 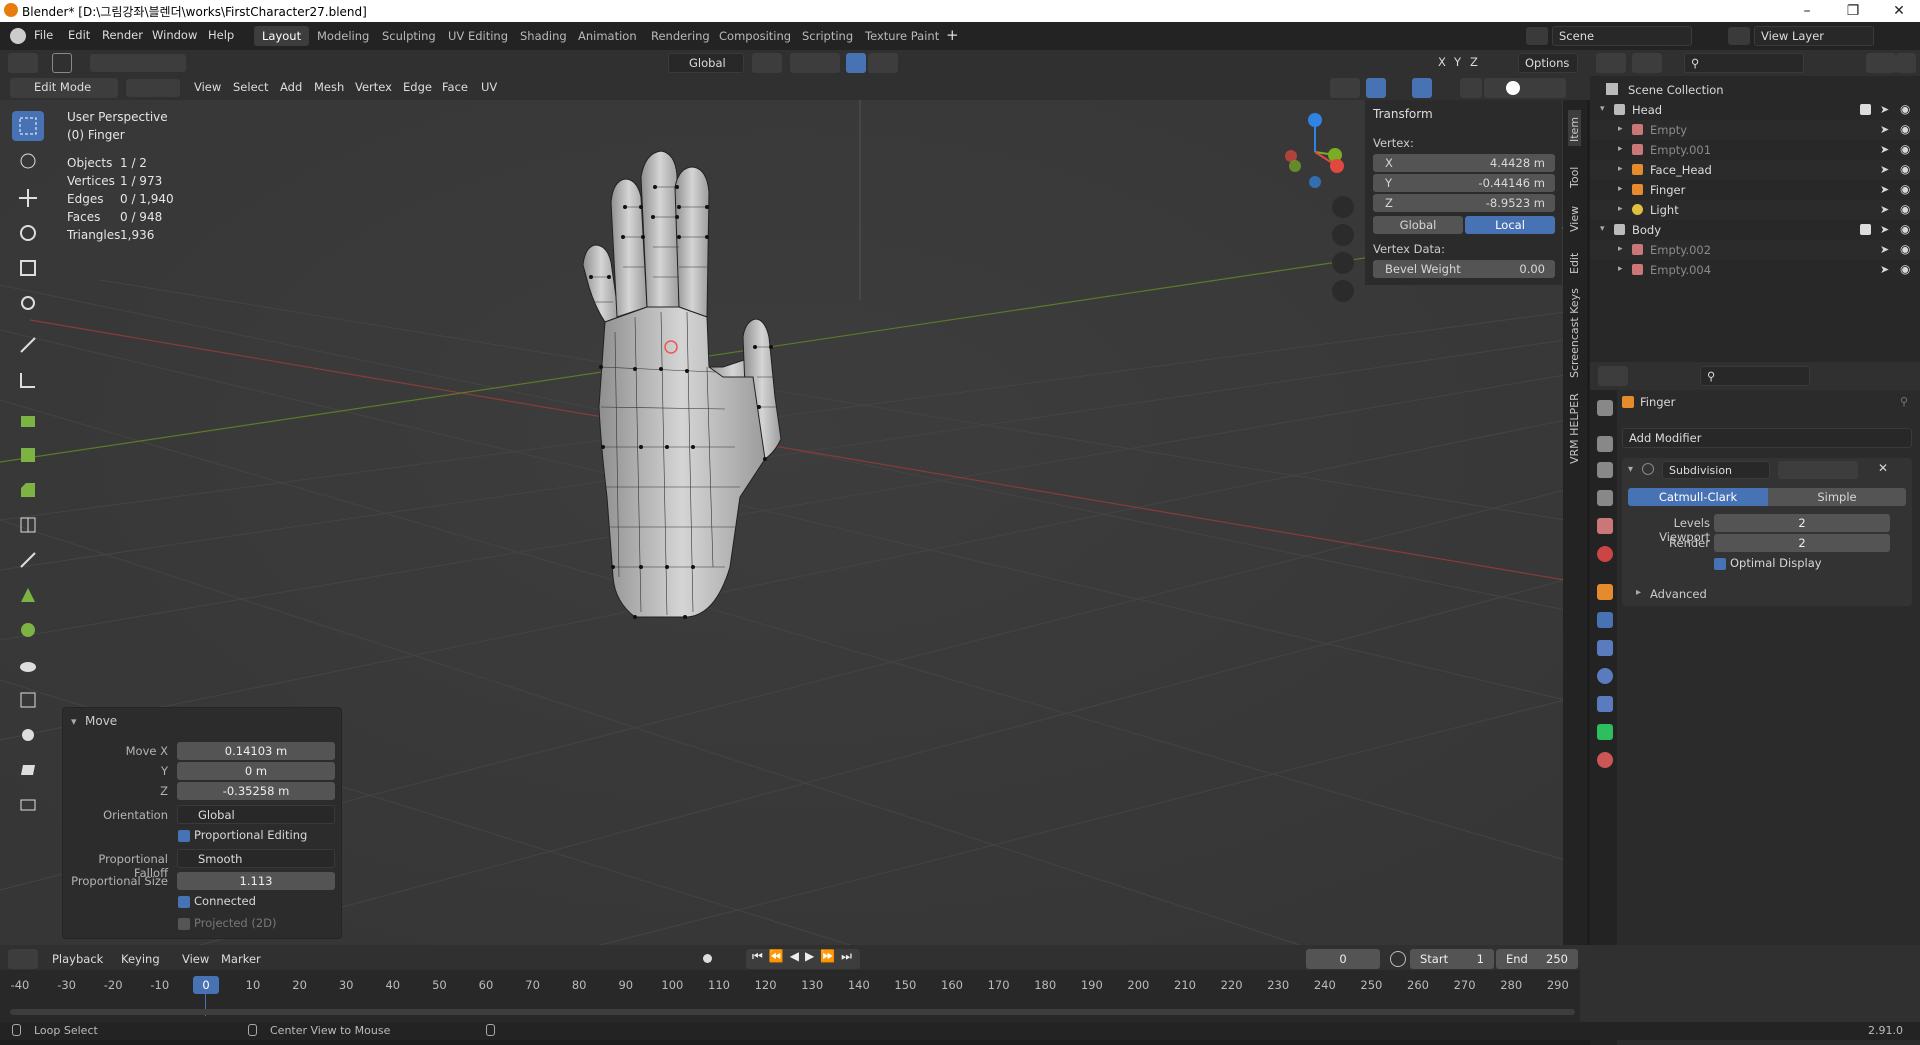 What do you see at coordinates (28, 700) in the screenshot?
I see `edge-slide-tool-icon` at bounding box center [28, 700].